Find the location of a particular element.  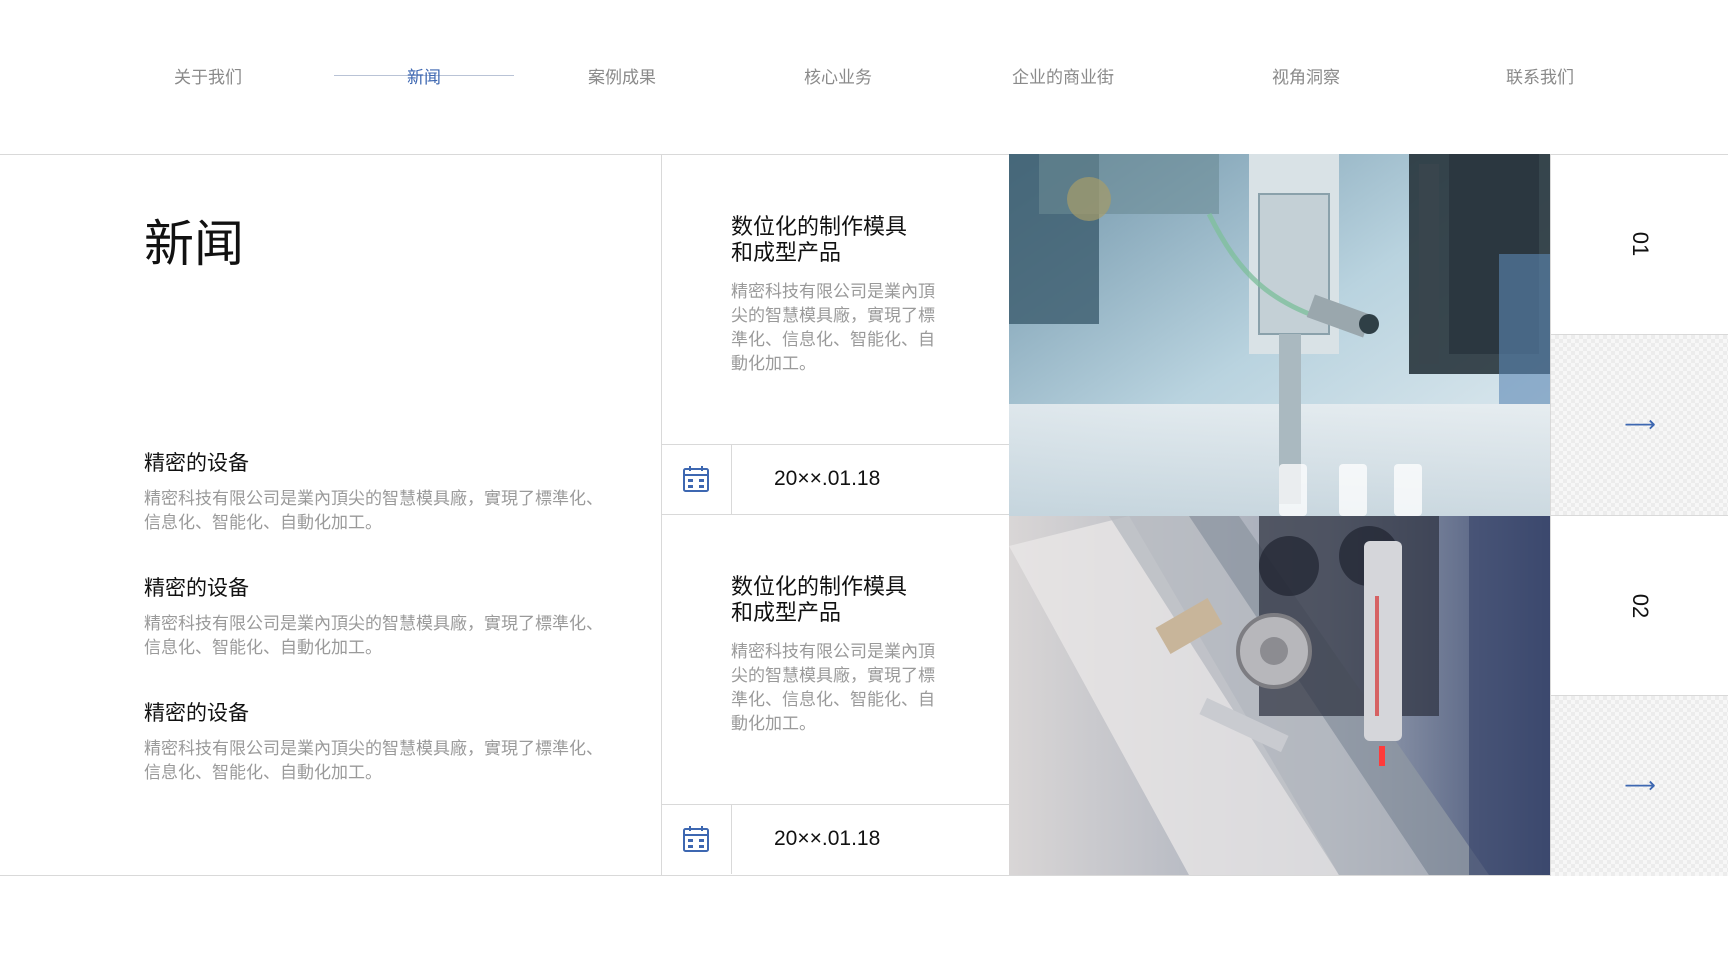

page-title: 新闻 is located at coordinates (194, 244).